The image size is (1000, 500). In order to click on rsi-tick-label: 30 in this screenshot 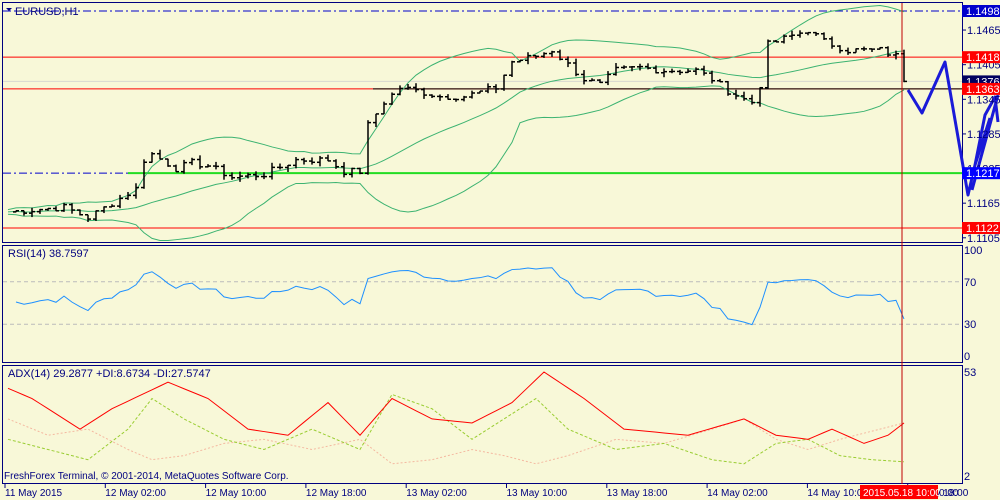, I will do `click(970, 325)`.